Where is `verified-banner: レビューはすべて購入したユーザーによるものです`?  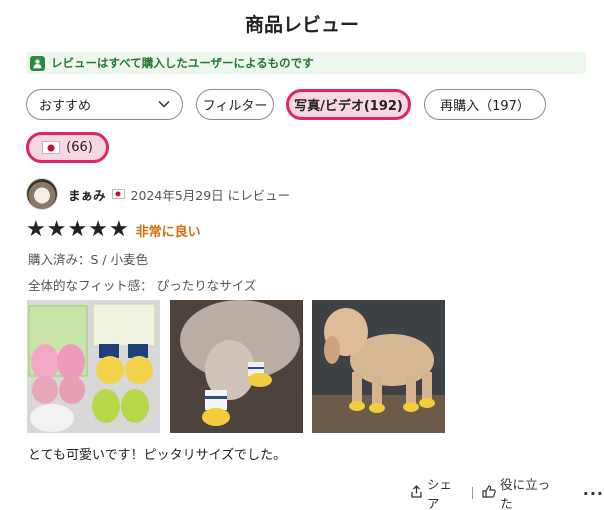 verified-banner: レビューはすべて購入したユーザーによるものです is located at coordinates (306, 63).